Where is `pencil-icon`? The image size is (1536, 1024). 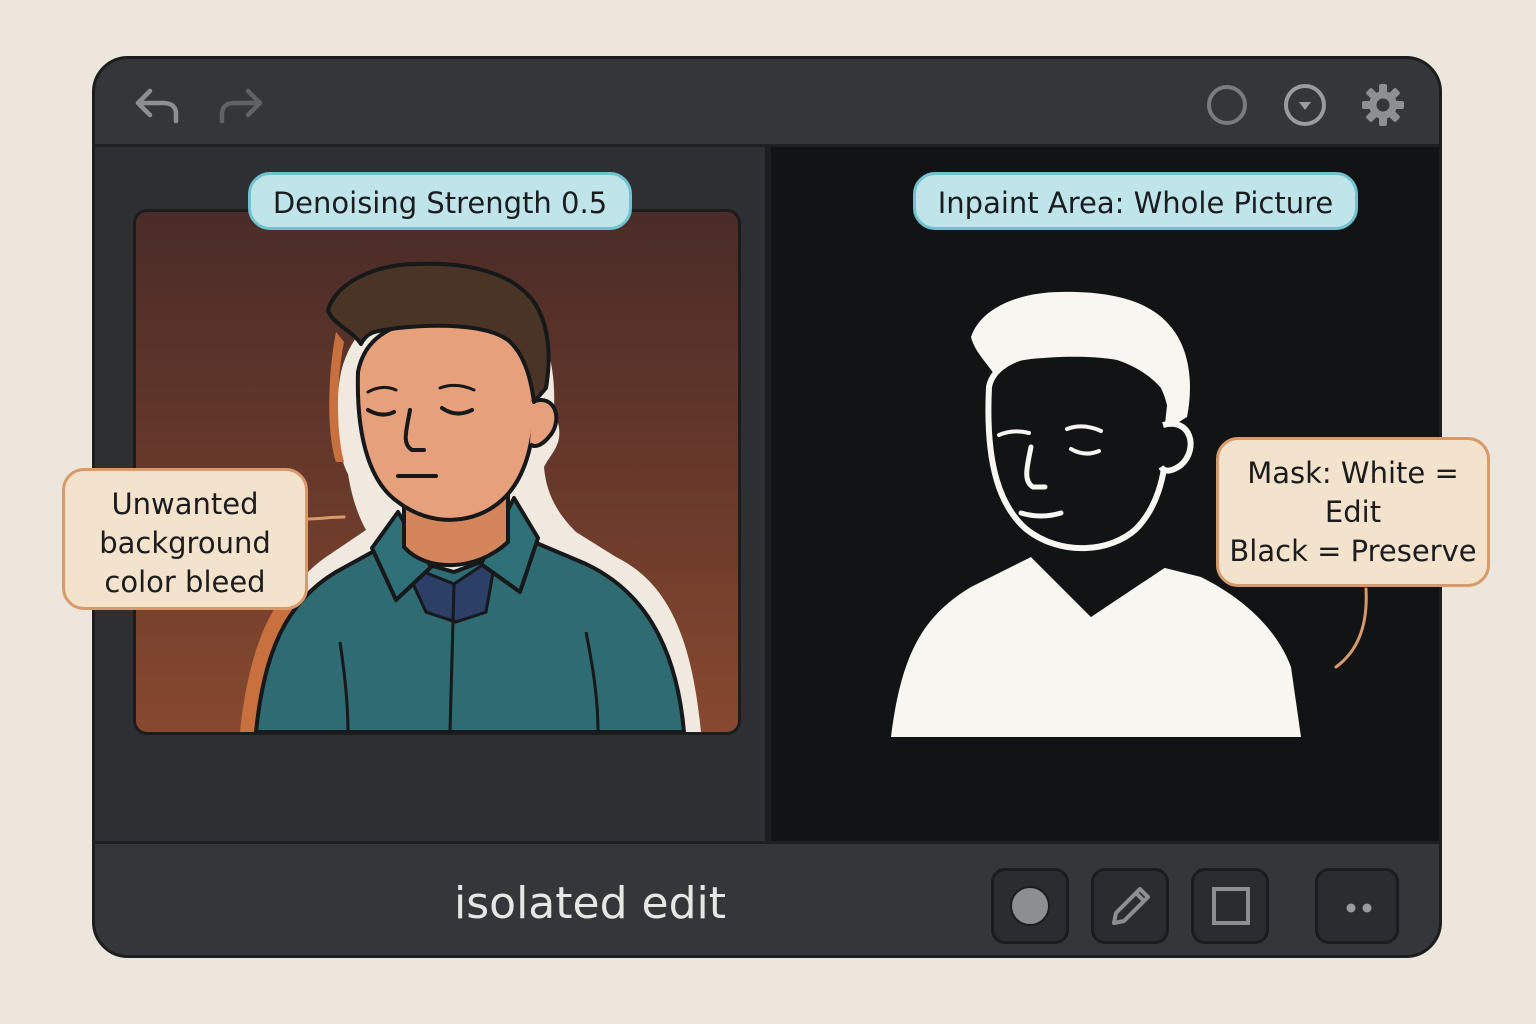
pencil-icon is located at coordinates (1131, 906).